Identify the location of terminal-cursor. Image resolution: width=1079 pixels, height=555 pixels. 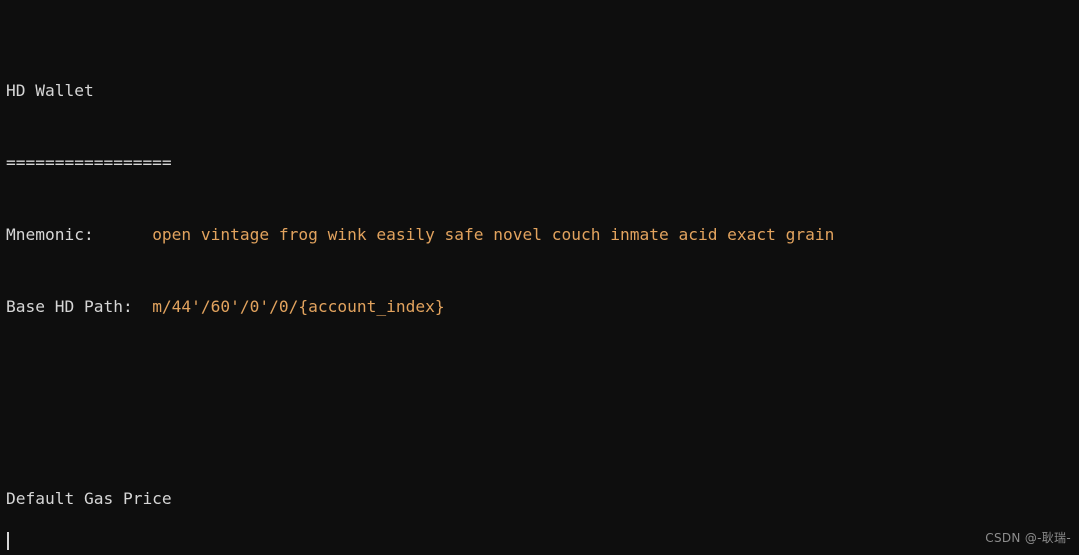
(8, 541).